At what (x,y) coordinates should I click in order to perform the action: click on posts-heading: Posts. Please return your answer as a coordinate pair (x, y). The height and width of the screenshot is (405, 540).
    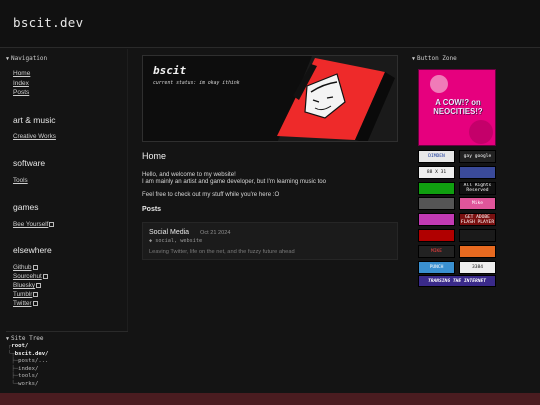
    Looking at the image, I should click on (152, 209).